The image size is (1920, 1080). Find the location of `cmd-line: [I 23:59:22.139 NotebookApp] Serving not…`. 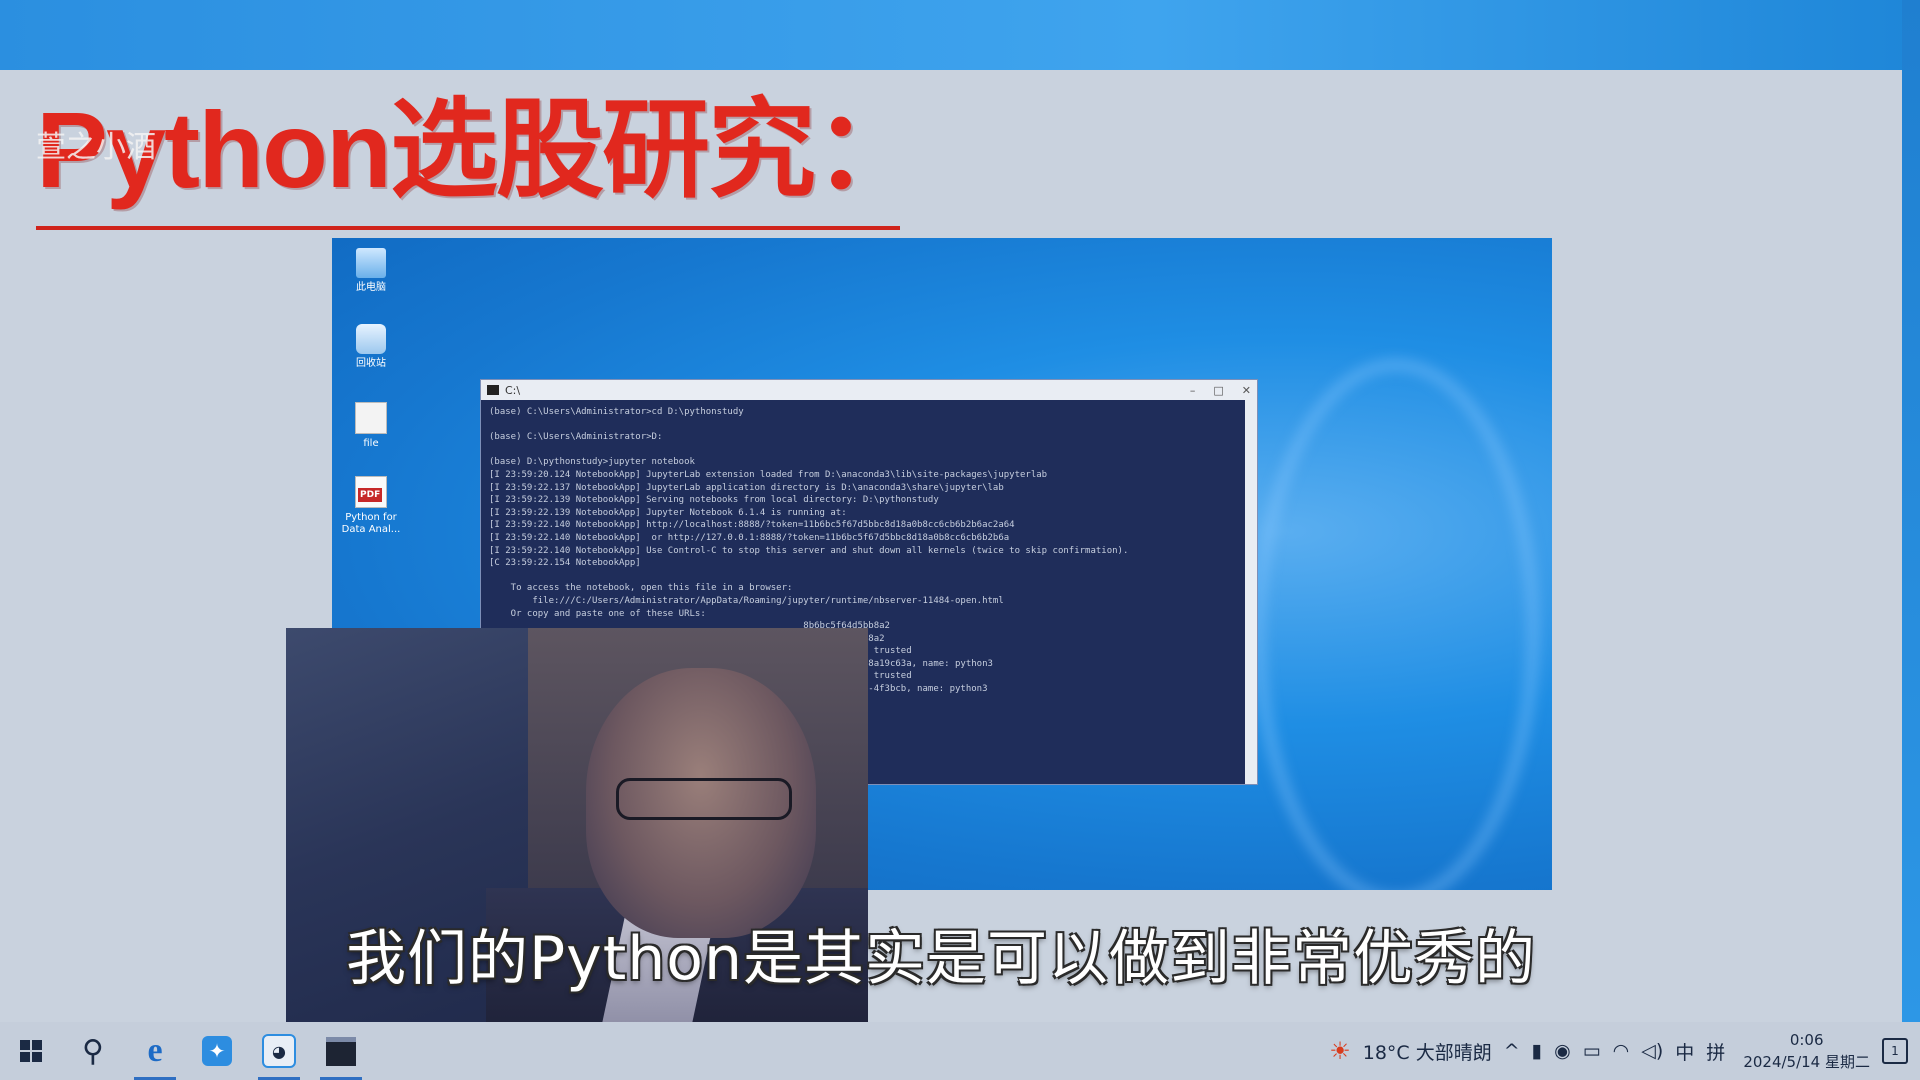

cmd-line: [I 23:59:22.139 NotebookApp] Serving not… is located at coordinates (714, 500).